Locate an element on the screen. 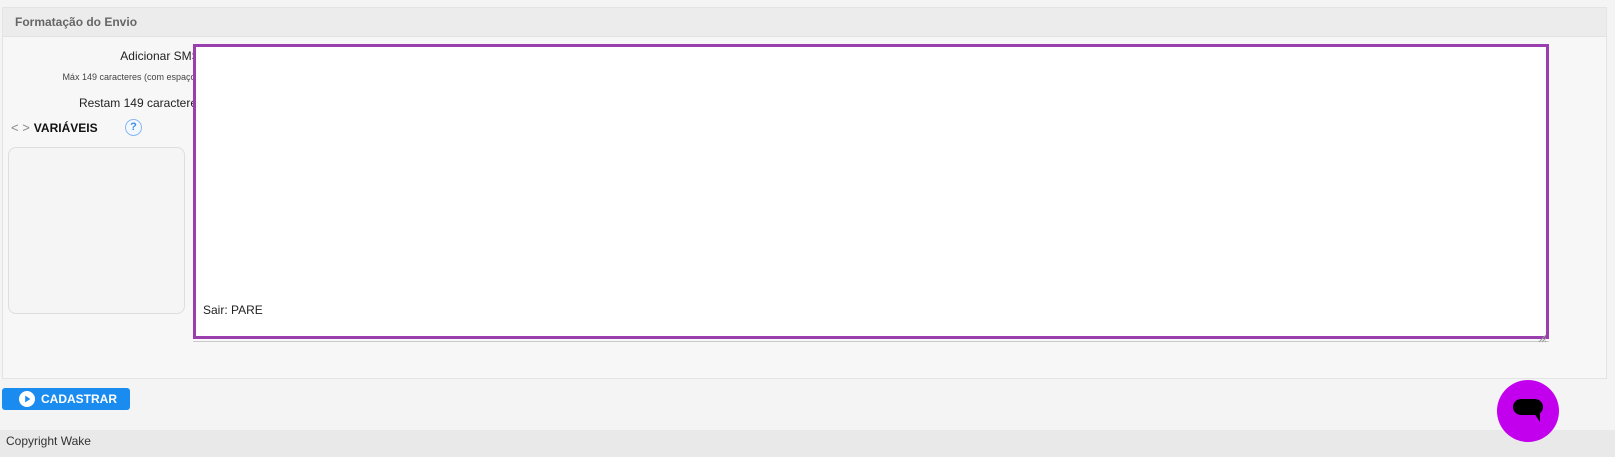 The height and width of the screenshot is (457, 1615). panel-title: Formatação do Envio is located at coordinates (804, 22).